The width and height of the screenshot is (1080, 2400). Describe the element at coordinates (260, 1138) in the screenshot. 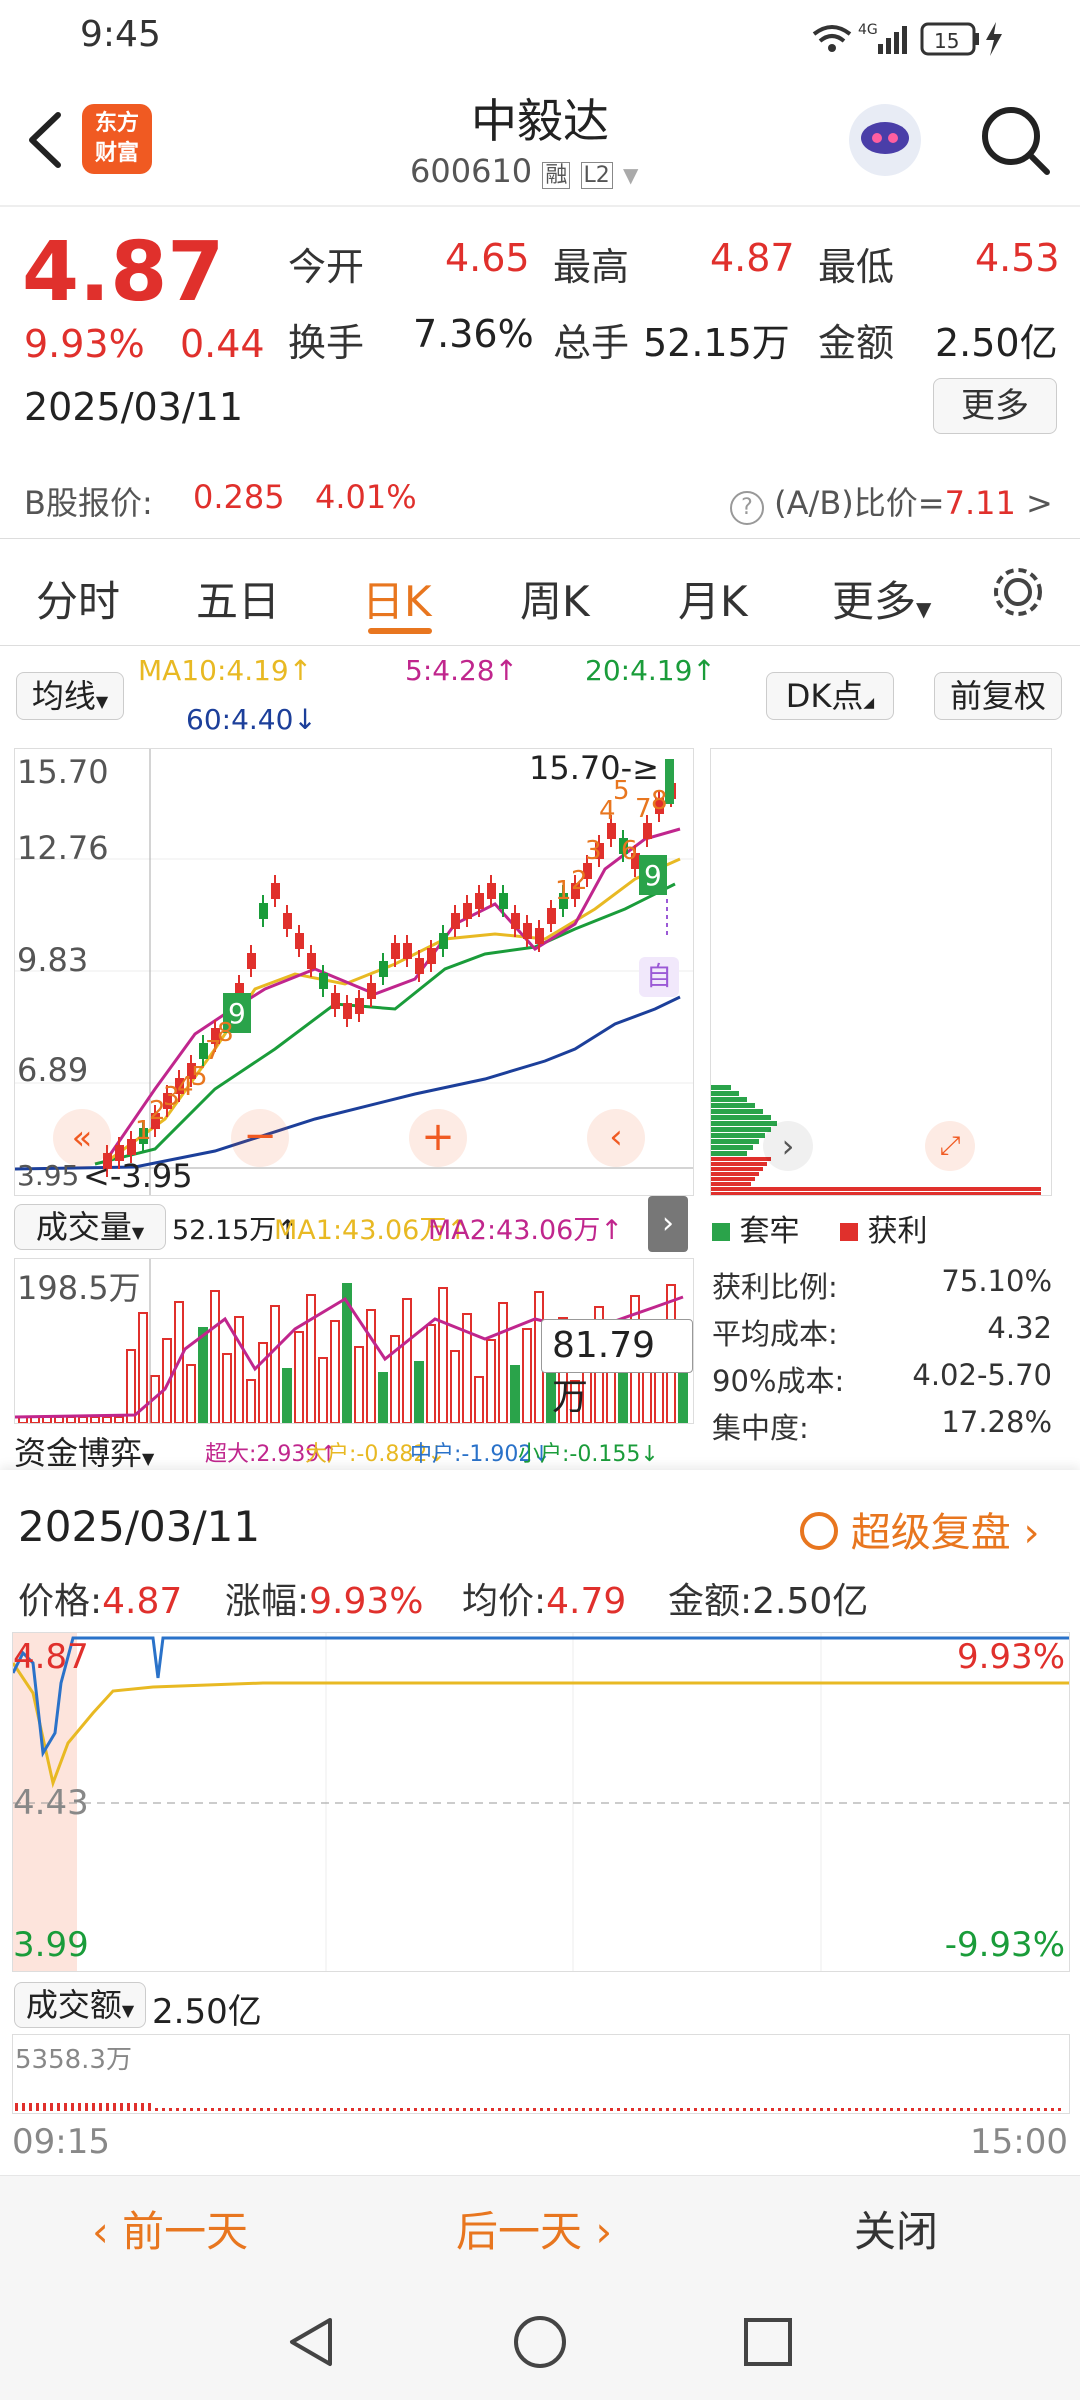

I see `zoom-out-button: −` at that location.